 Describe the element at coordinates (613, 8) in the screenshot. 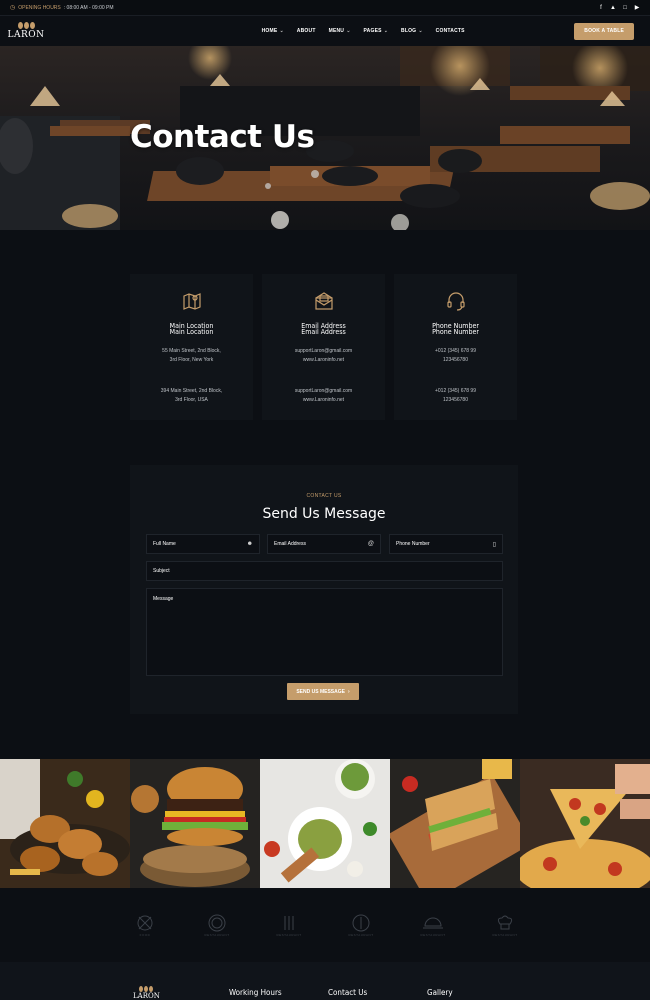

I see `twitter-icon: ▲` at that location.